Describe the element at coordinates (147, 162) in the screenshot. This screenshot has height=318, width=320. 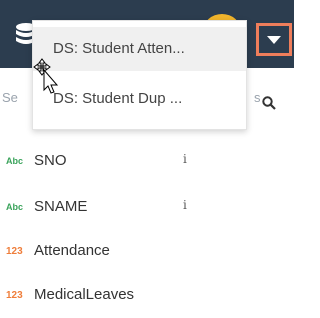
I see `field-item: Abc SNO i` at that location.